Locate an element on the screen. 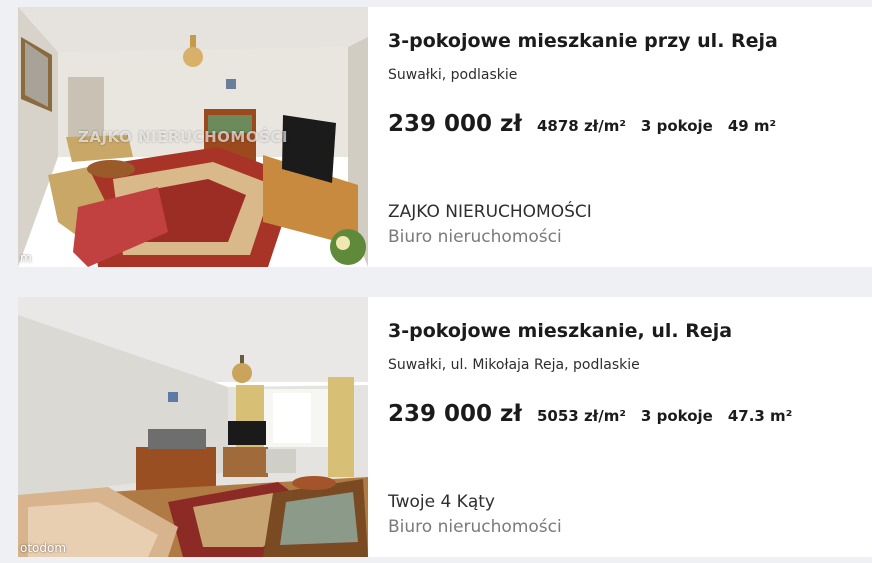 This screenshot has height=563, width=872. listing-params: 239 000 zł 5053 zł/m² 3 pokoje 47.3 m² is located at coordinates (597, 414).